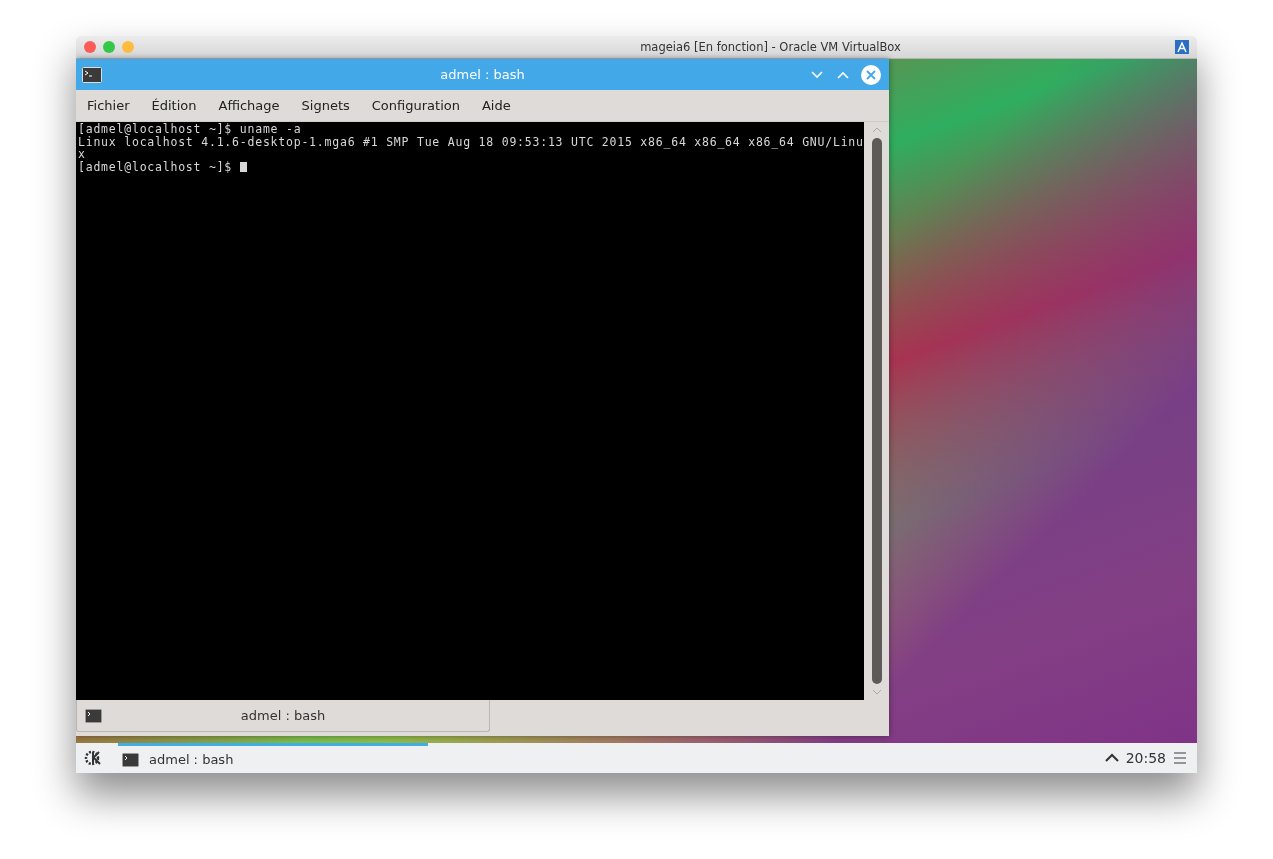 This screenshot has width=1273, height=859. I want to click on menu-item: Aide, so click(496, 105).